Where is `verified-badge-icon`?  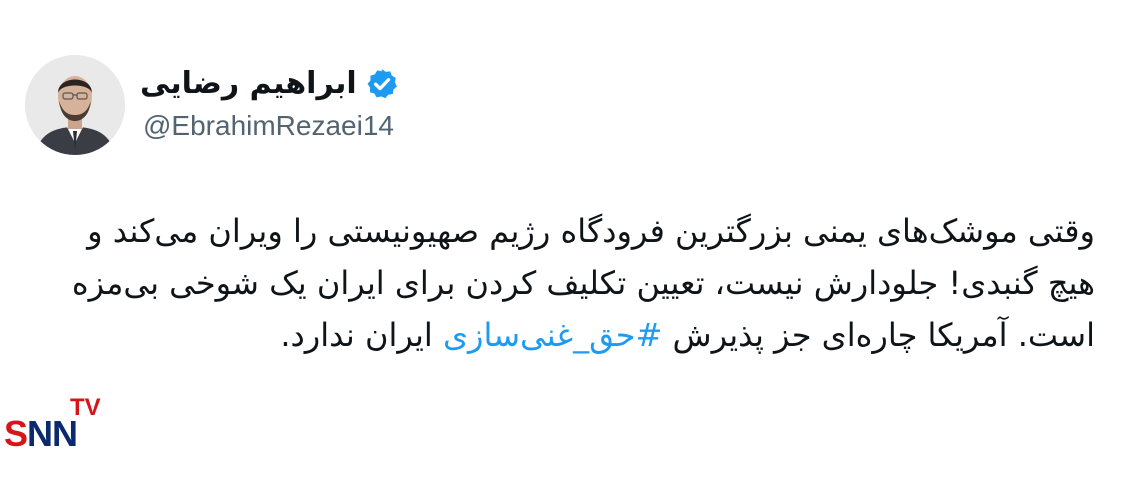 verified-badge-icon is located at coordinates (382, 84).